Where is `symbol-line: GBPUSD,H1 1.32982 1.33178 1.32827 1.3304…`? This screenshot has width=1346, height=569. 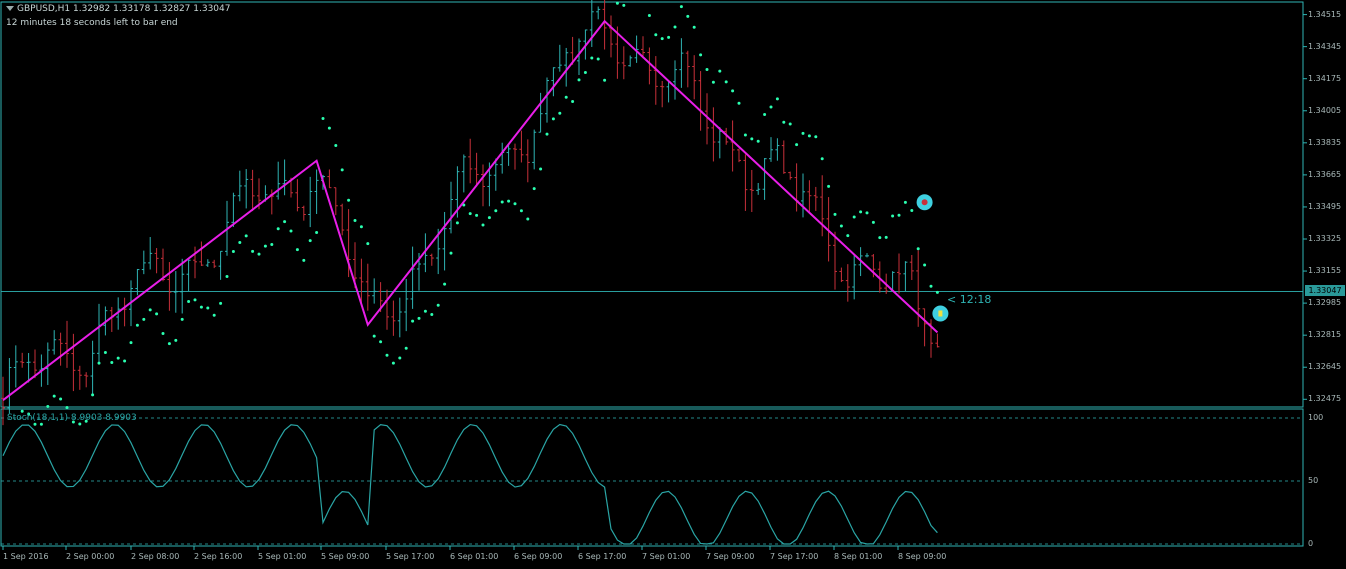
symbol-line: GBPUSD,H1 1.32982 1.33178 1.32827 1.3304… is located at coordinates (124, 9).